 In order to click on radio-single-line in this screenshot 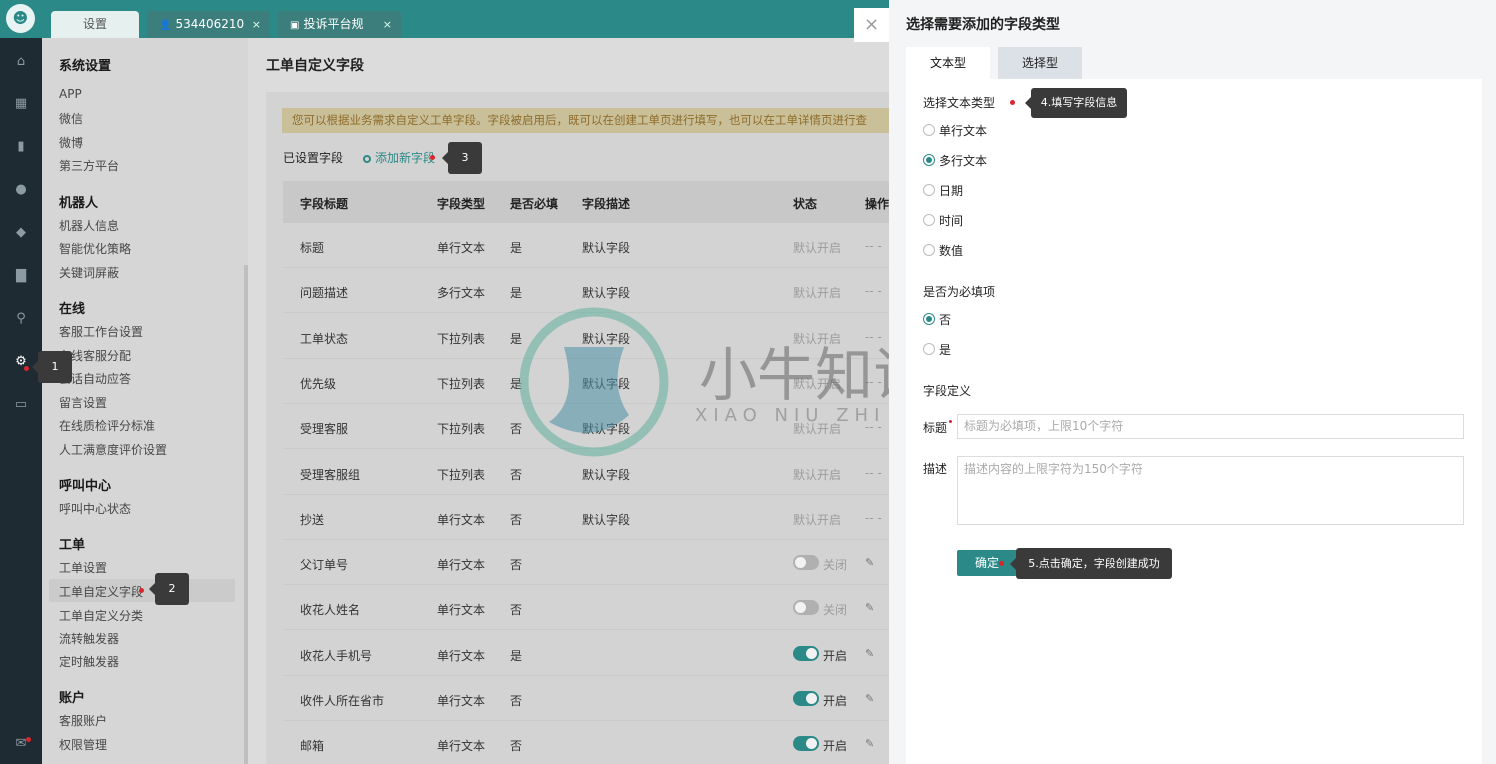, I will do `click(929, 130)`.